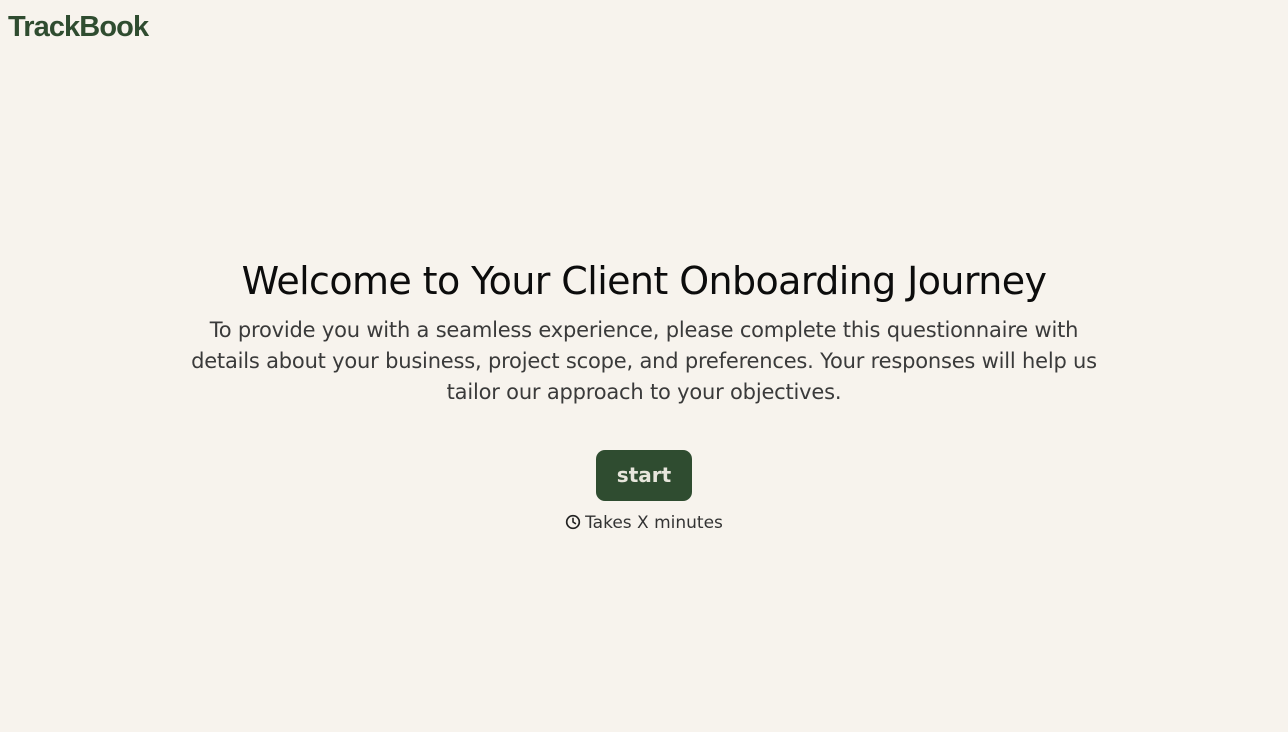 Image resolution: width=1288 pixels, height=732 pixels. I want to click on duration-info: Takes X minutes, so click(644, 523).